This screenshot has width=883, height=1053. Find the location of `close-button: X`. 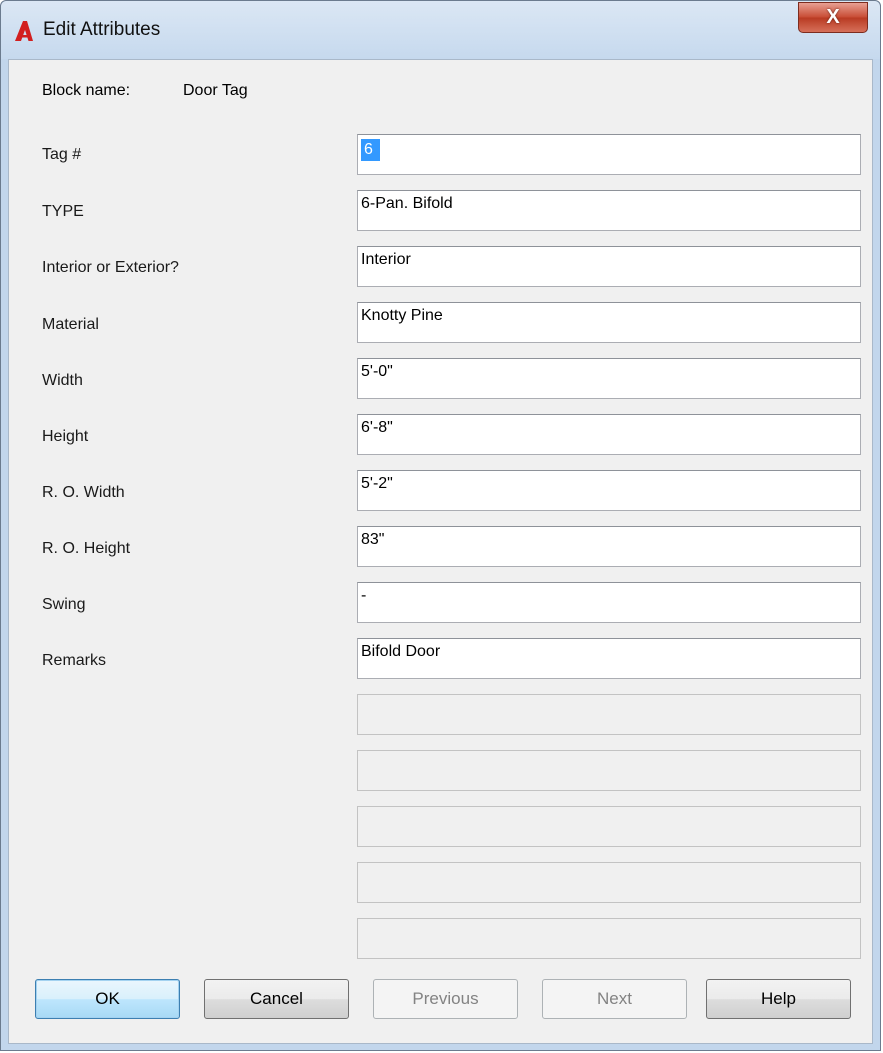

close-button: X is located at coordinates (833, 17).